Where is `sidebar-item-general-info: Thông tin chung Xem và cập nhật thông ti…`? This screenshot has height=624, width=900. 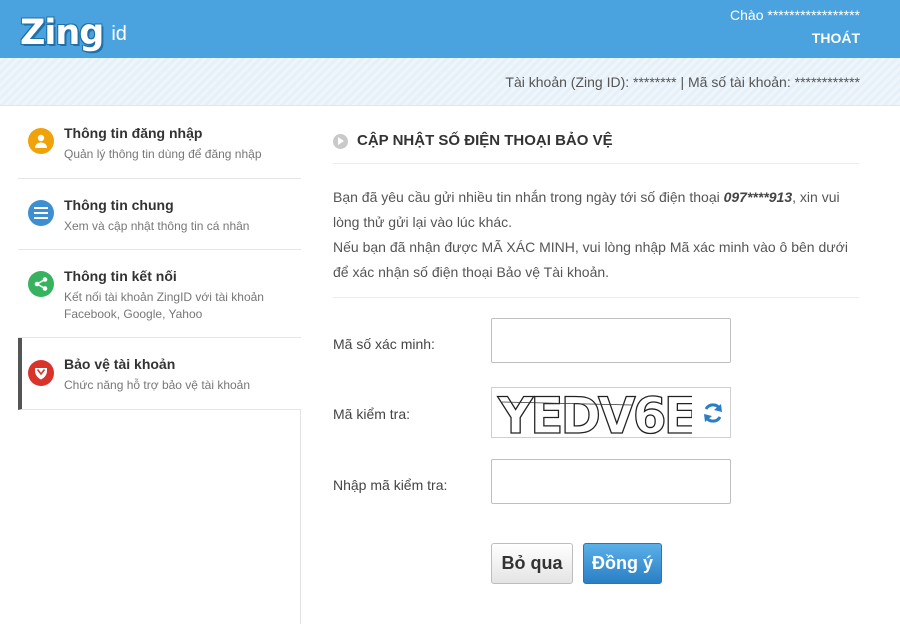 sidebar-item-general-info: Thông tin chung Xem và cập nhật thông ti… is located at coordinates (159, 214).